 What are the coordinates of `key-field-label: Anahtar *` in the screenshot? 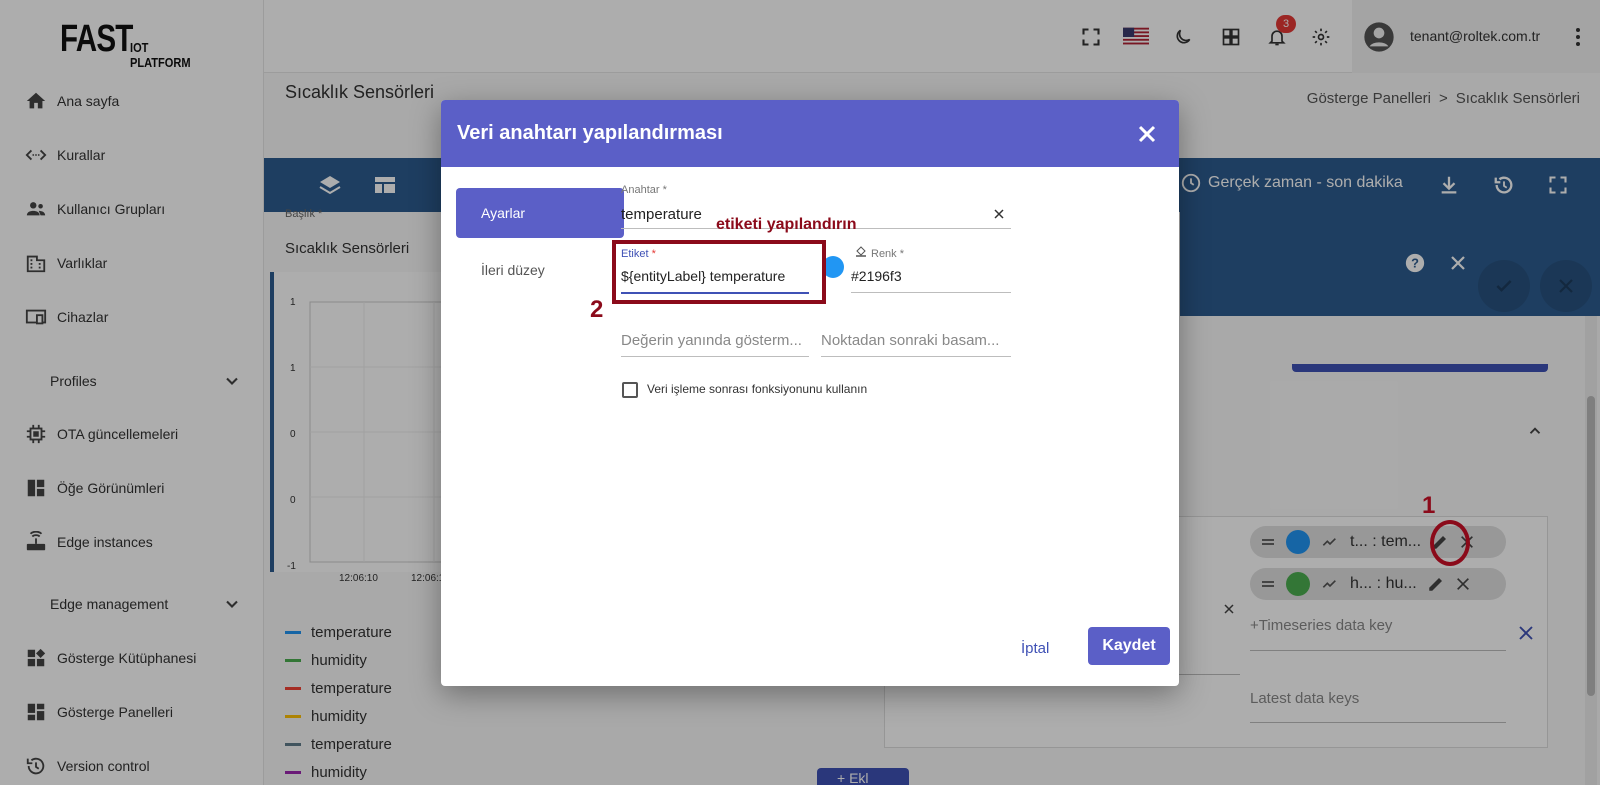 It's located at (644, 190).